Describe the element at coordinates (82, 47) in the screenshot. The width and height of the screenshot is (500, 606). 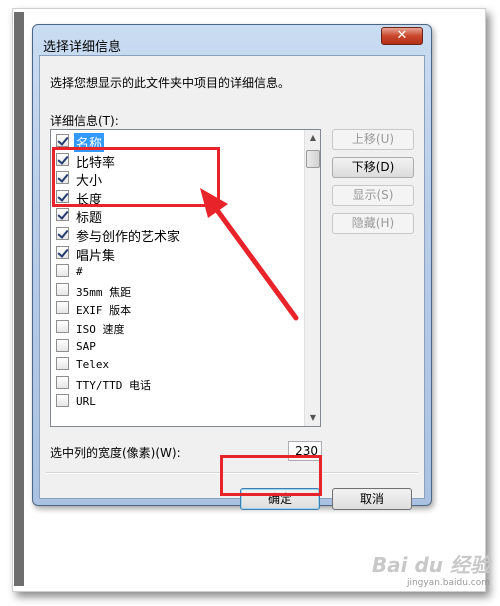
I see `dialog-title: 选择详细信息` at that location.